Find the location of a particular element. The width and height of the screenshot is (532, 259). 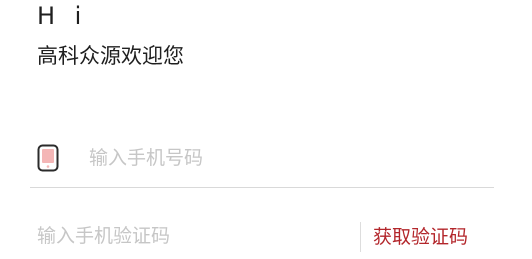

get-code-button: 获取验证码 is located at coordinates (420, 237).